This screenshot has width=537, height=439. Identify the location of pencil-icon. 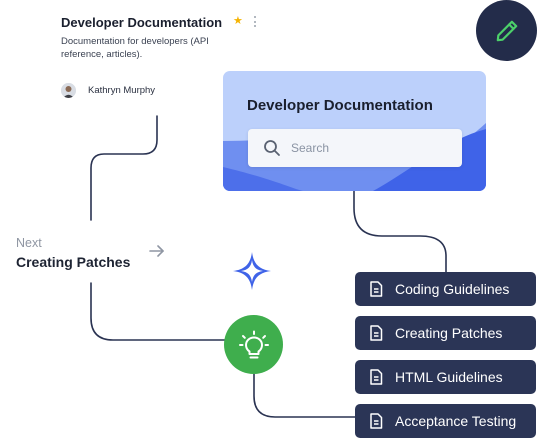
(506, 30).